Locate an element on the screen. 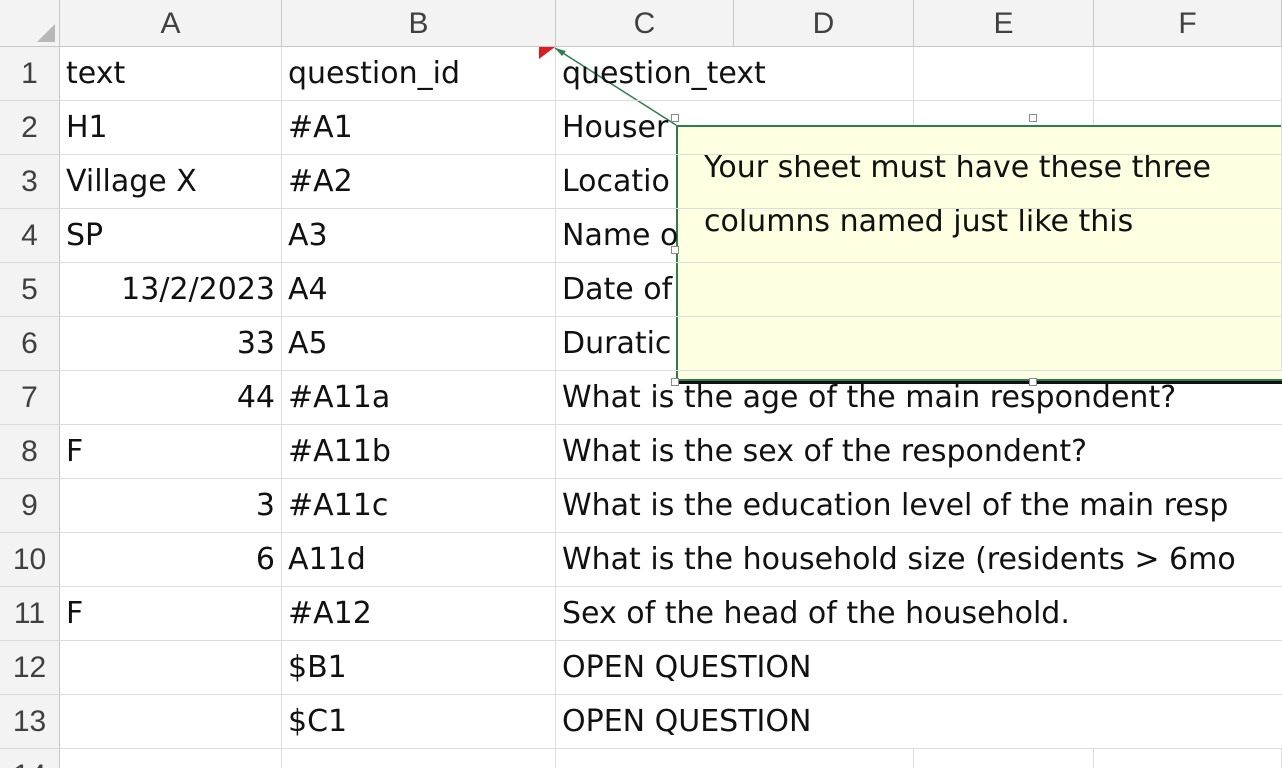 This screenshot has width=1282, height=768. row-header-1: 1 is located at coordinates (30, 74).